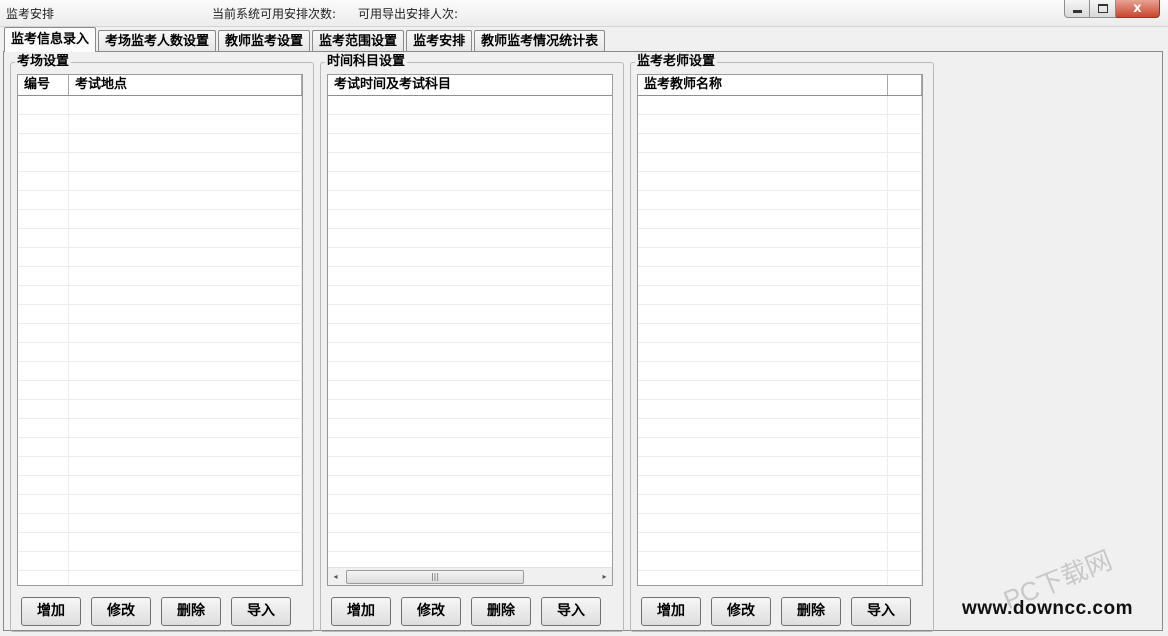 This screenshot has width=1168, height=636. What do you see at coordinates (408, 14) in the screenshot?
I see `available-export-label: 可用导出安排人次:` at bounding box center [408, 14].